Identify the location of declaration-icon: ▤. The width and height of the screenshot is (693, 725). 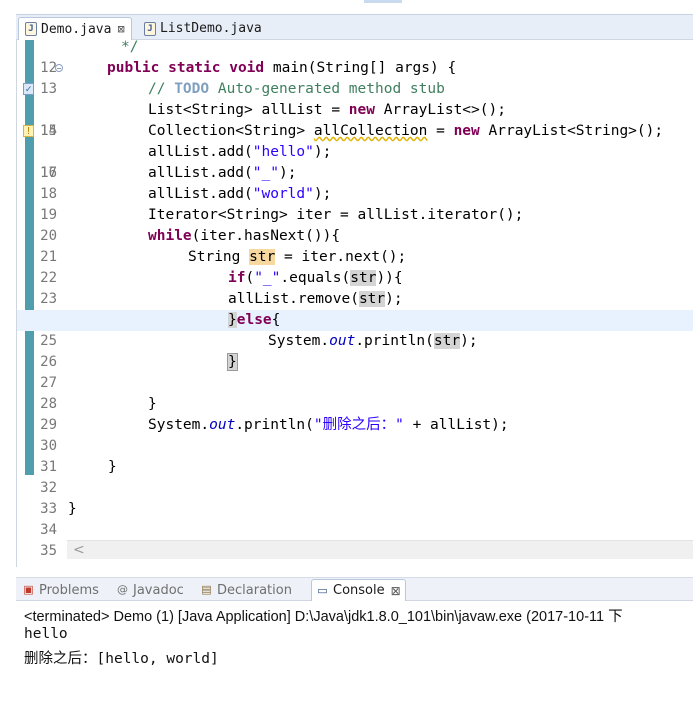
(206, 589).